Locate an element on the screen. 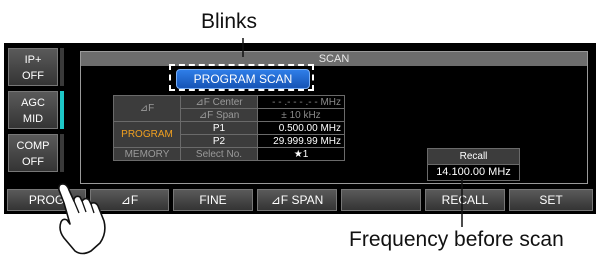 This screenshot has height=257, width=601. hand-pointer-icon is located at coordinates (82, 219).